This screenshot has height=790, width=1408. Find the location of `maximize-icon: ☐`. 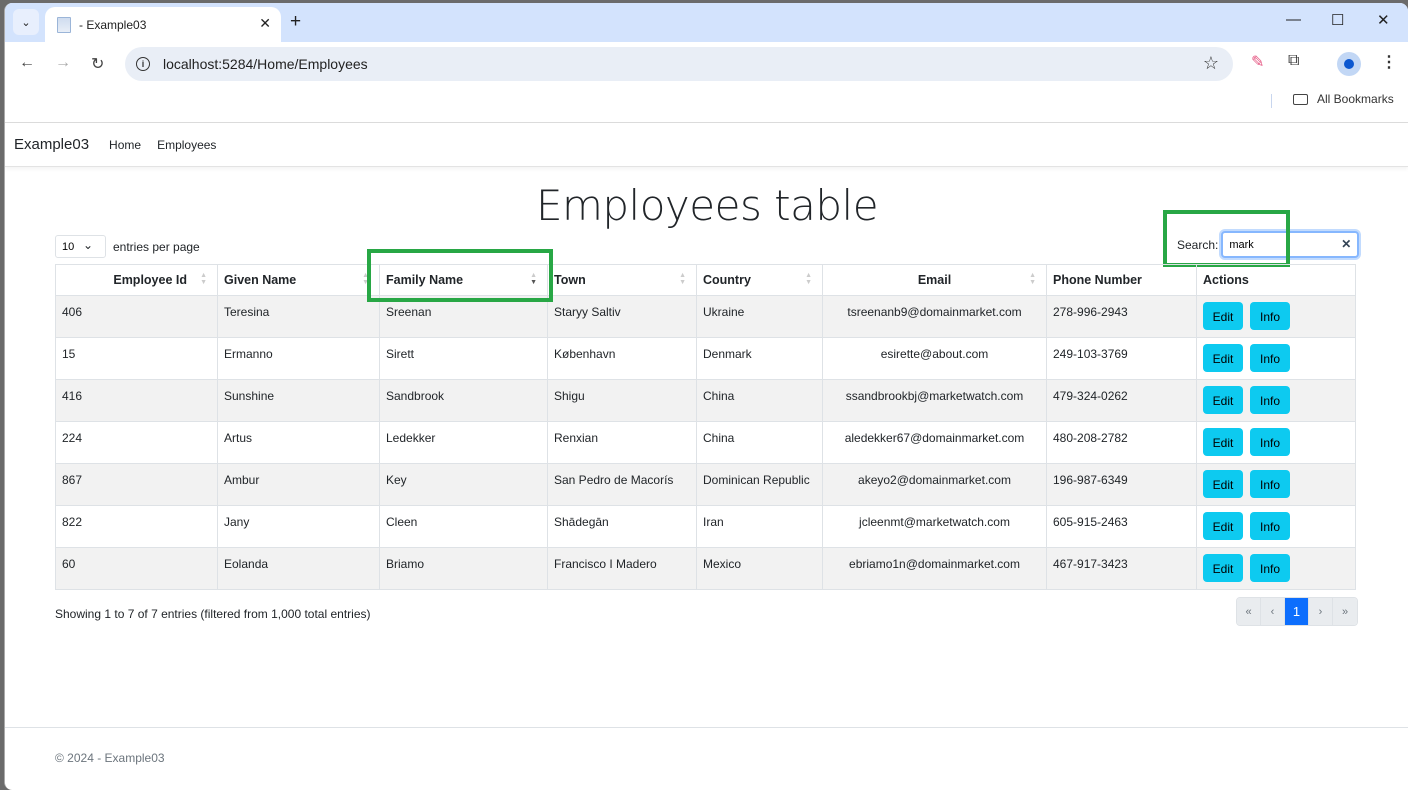

maximize-icon: ☐ is located at coordinates (1337, 20).